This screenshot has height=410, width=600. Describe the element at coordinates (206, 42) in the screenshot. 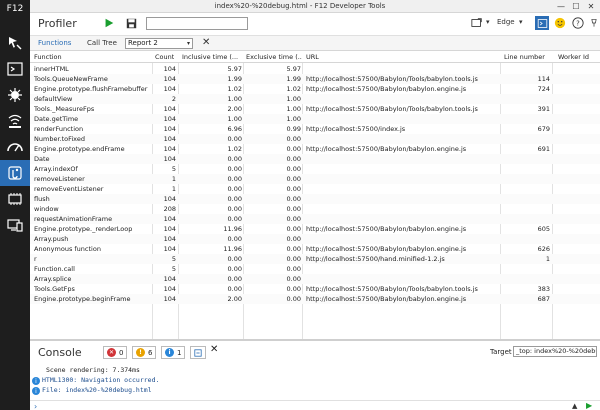

I see `clear-report-button: ✕` at that location.